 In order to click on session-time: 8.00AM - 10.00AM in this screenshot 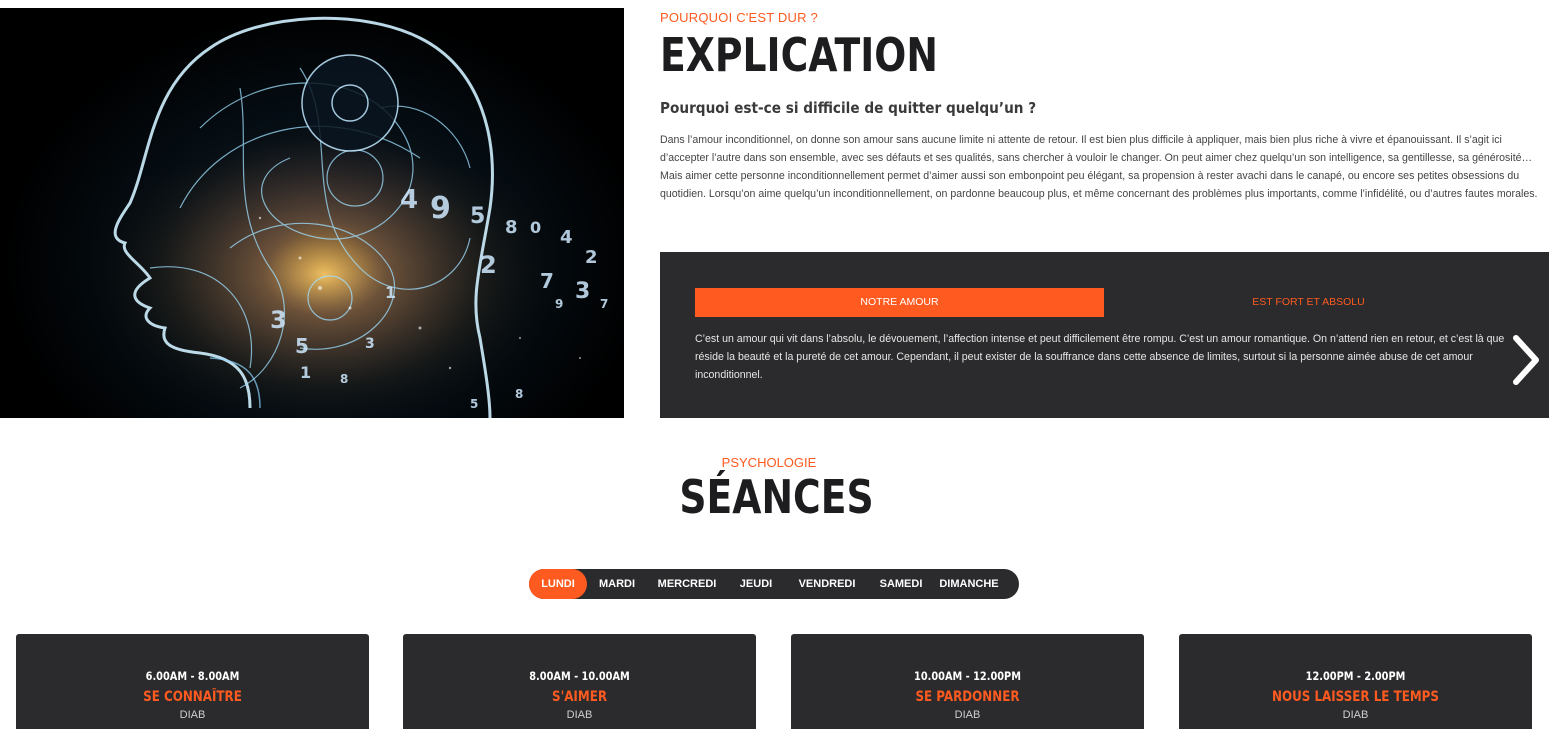, I will do `click(579, 676)`.